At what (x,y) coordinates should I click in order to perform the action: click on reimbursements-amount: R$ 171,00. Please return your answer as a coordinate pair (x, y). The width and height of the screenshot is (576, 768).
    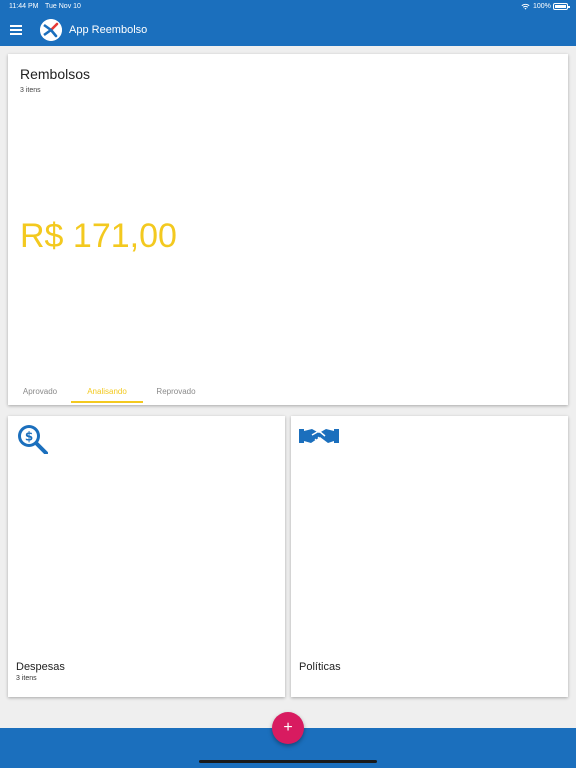
    Looking at the image, I should click on (98, 236).